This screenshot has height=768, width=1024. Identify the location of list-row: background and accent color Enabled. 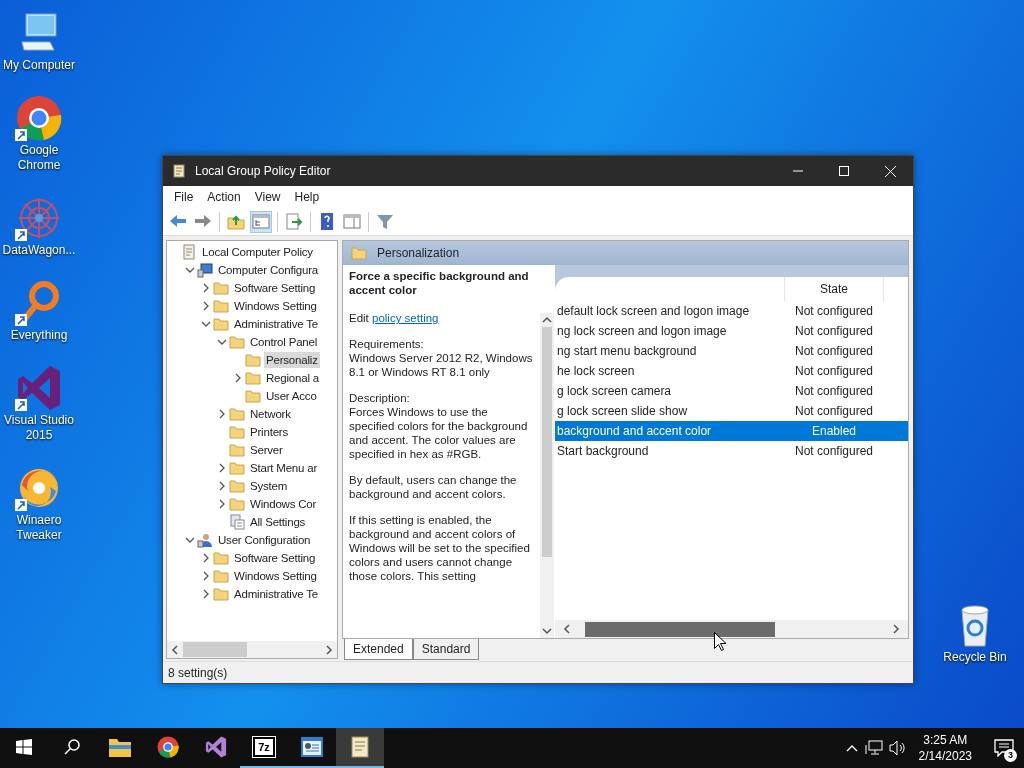
(731, 431).